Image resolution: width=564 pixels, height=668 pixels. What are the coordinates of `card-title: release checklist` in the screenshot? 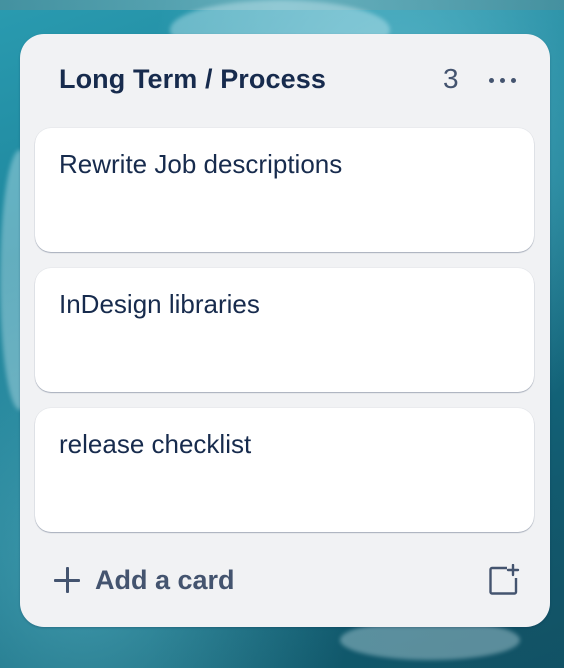 It's located at (155, 444).